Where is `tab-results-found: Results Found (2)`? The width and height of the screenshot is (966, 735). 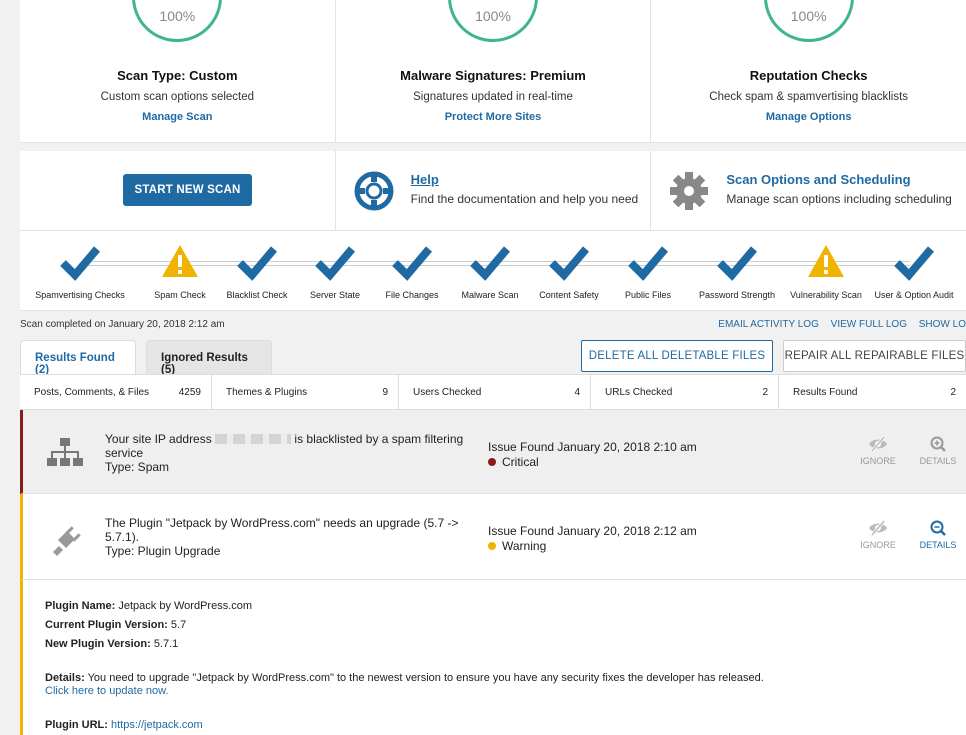
tab-results-found: Results Found (2) is located at coordinates (78, 358).